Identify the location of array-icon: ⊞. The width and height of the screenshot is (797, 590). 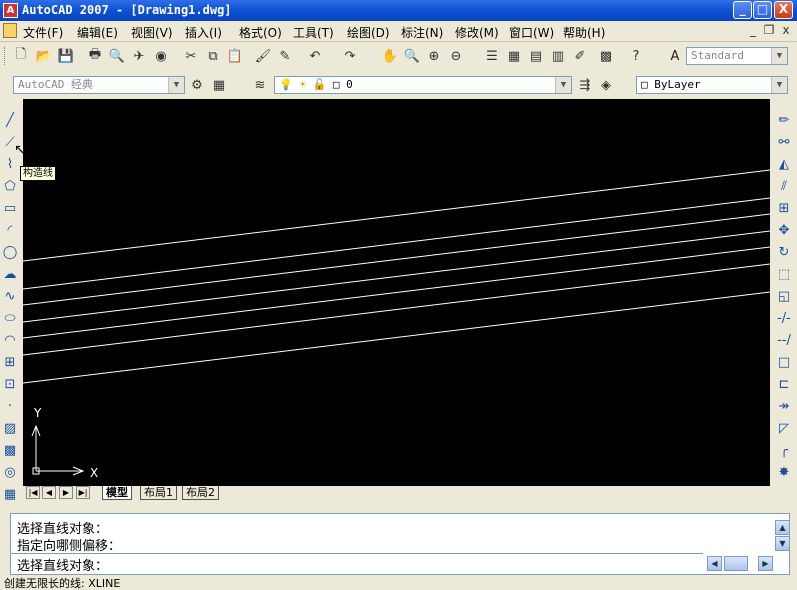
(784, 208).